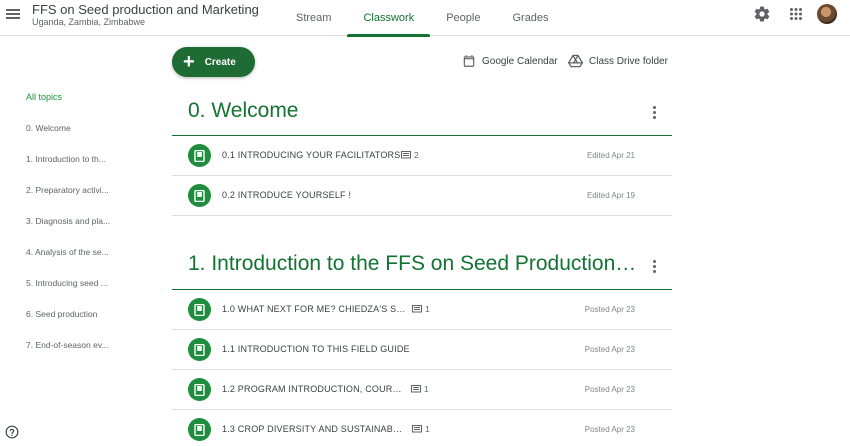  Describe the element at coordinates (388, 18) in the screenshot. I see `tab-classwork: Classwork` at that location.